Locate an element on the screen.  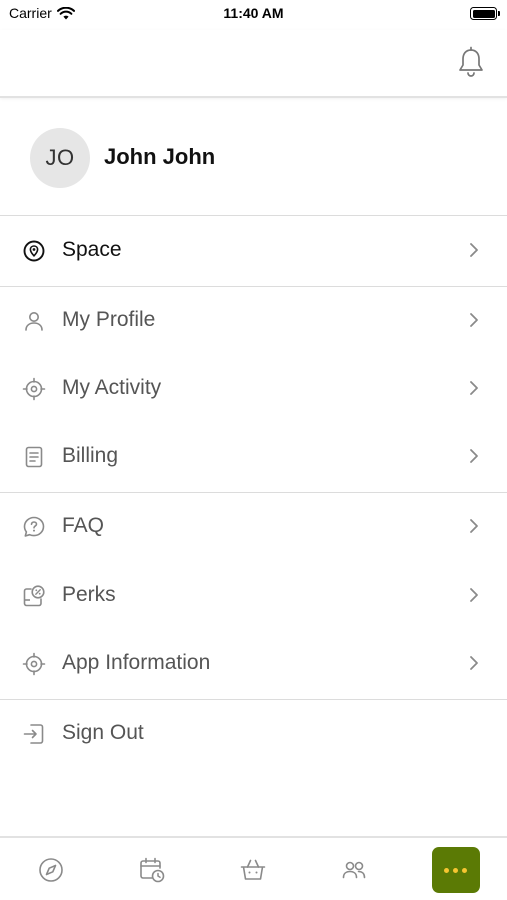
tab-community is located at coordinates (353, 869).